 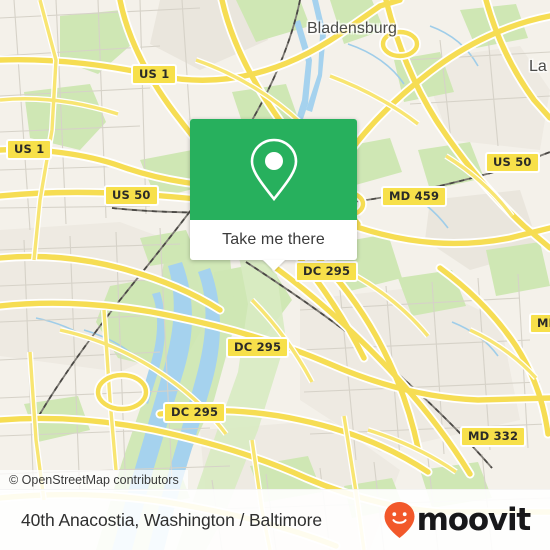 What do you see at coordinates (474, 519) in the screenshot?
I see `moovit-wordmark: moovit` at bounding box center [474, 519].